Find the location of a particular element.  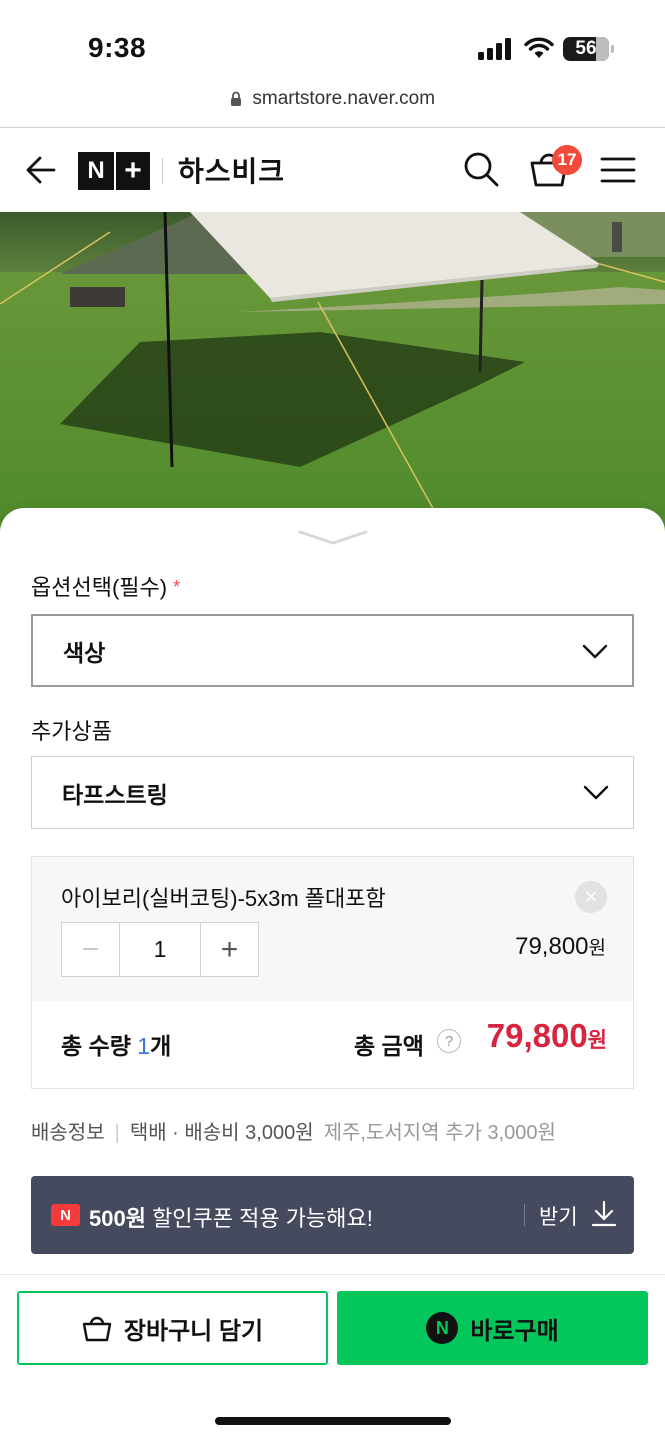

total-quantity: 총 수량 1개 is located at coordinates (116, 1044).